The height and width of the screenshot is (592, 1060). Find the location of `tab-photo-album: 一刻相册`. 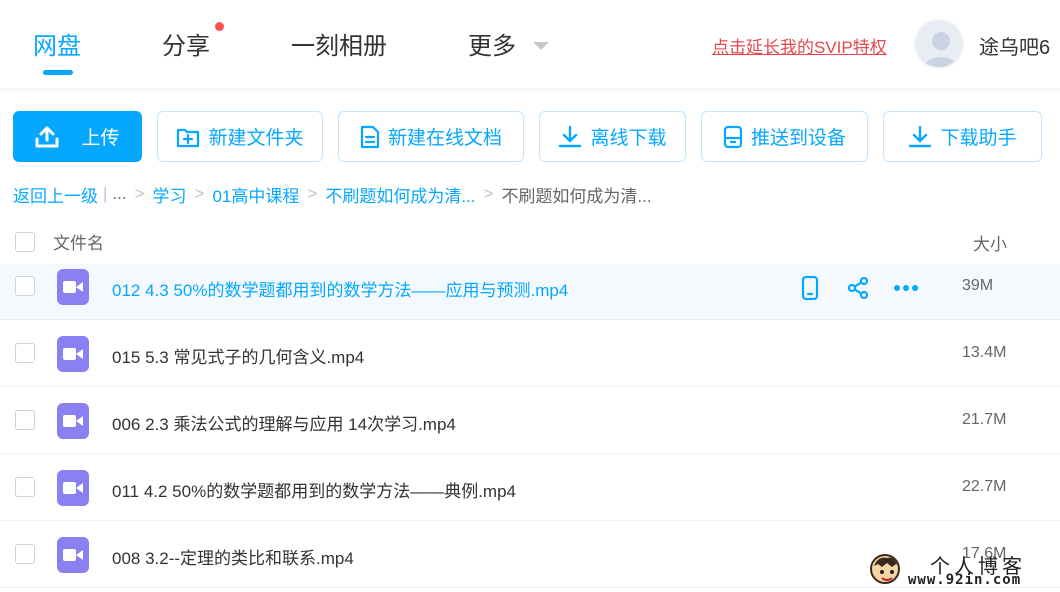

tab-photo-album: 一刻相册 is located at coordinates (339, 43).